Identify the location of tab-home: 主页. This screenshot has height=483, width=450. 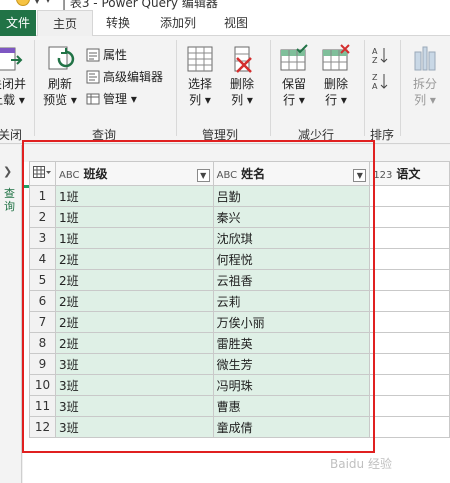
(65, 23).